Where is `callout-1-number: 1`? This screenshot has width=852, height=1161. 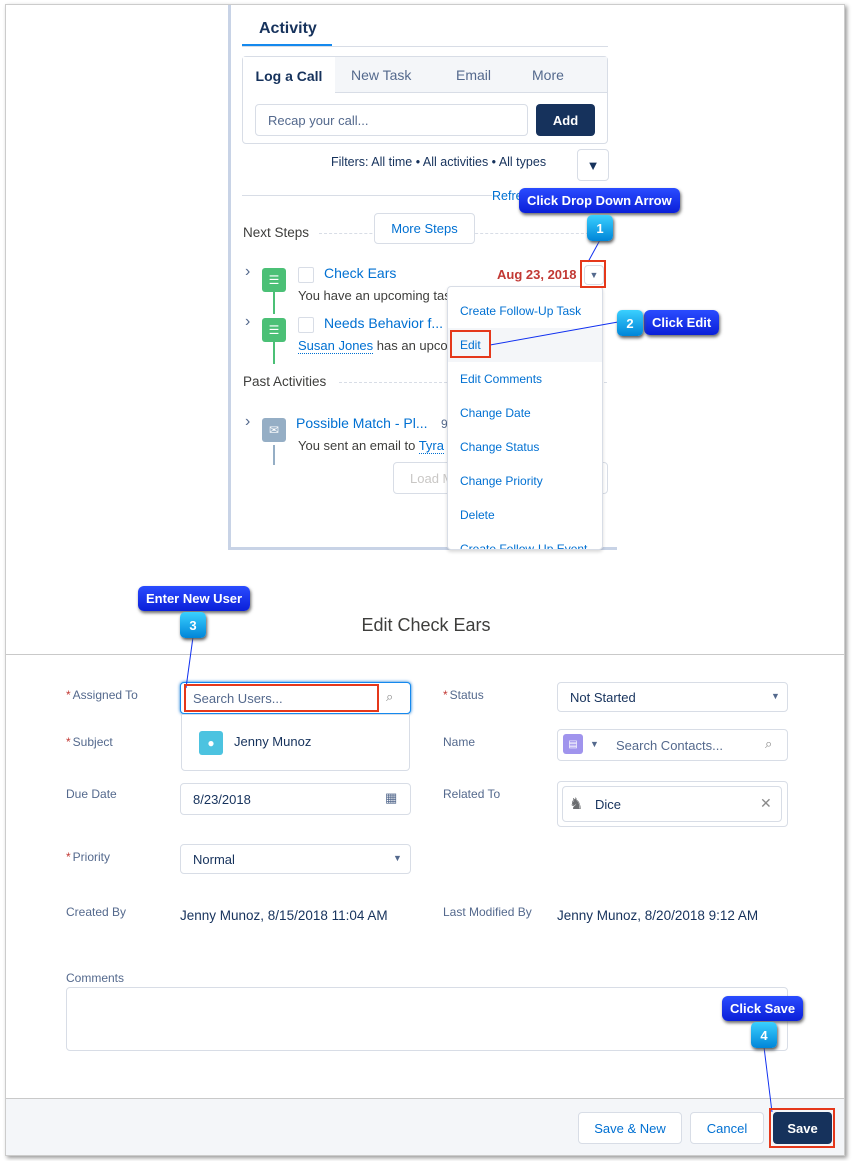
callout-1-number: 1 is located at coordinates (600, 228).